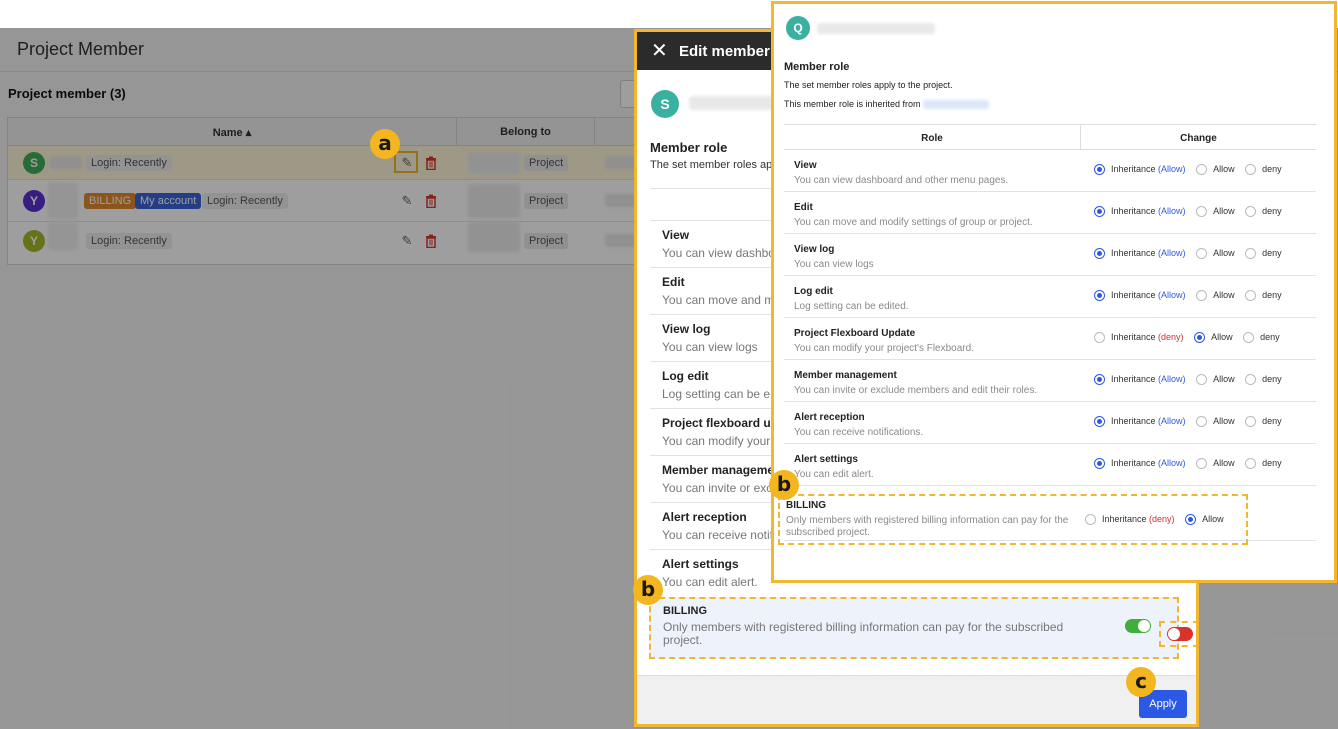 This screenshot has height=729, width=1338. I want to click on redacted-user-name, so click(734, 103).